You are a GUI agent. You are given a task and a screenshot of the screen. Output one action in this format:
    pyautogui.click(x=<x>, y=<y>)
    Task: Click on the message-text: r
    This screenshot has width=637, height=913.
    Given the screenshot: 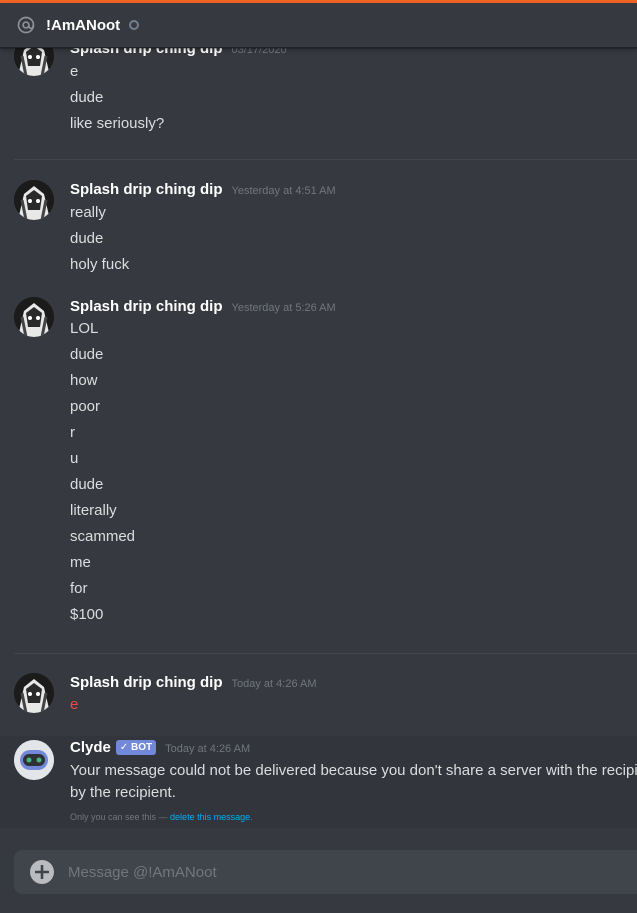 What is the action you would take?
    pyautogui.click(x=72, y=432)
    